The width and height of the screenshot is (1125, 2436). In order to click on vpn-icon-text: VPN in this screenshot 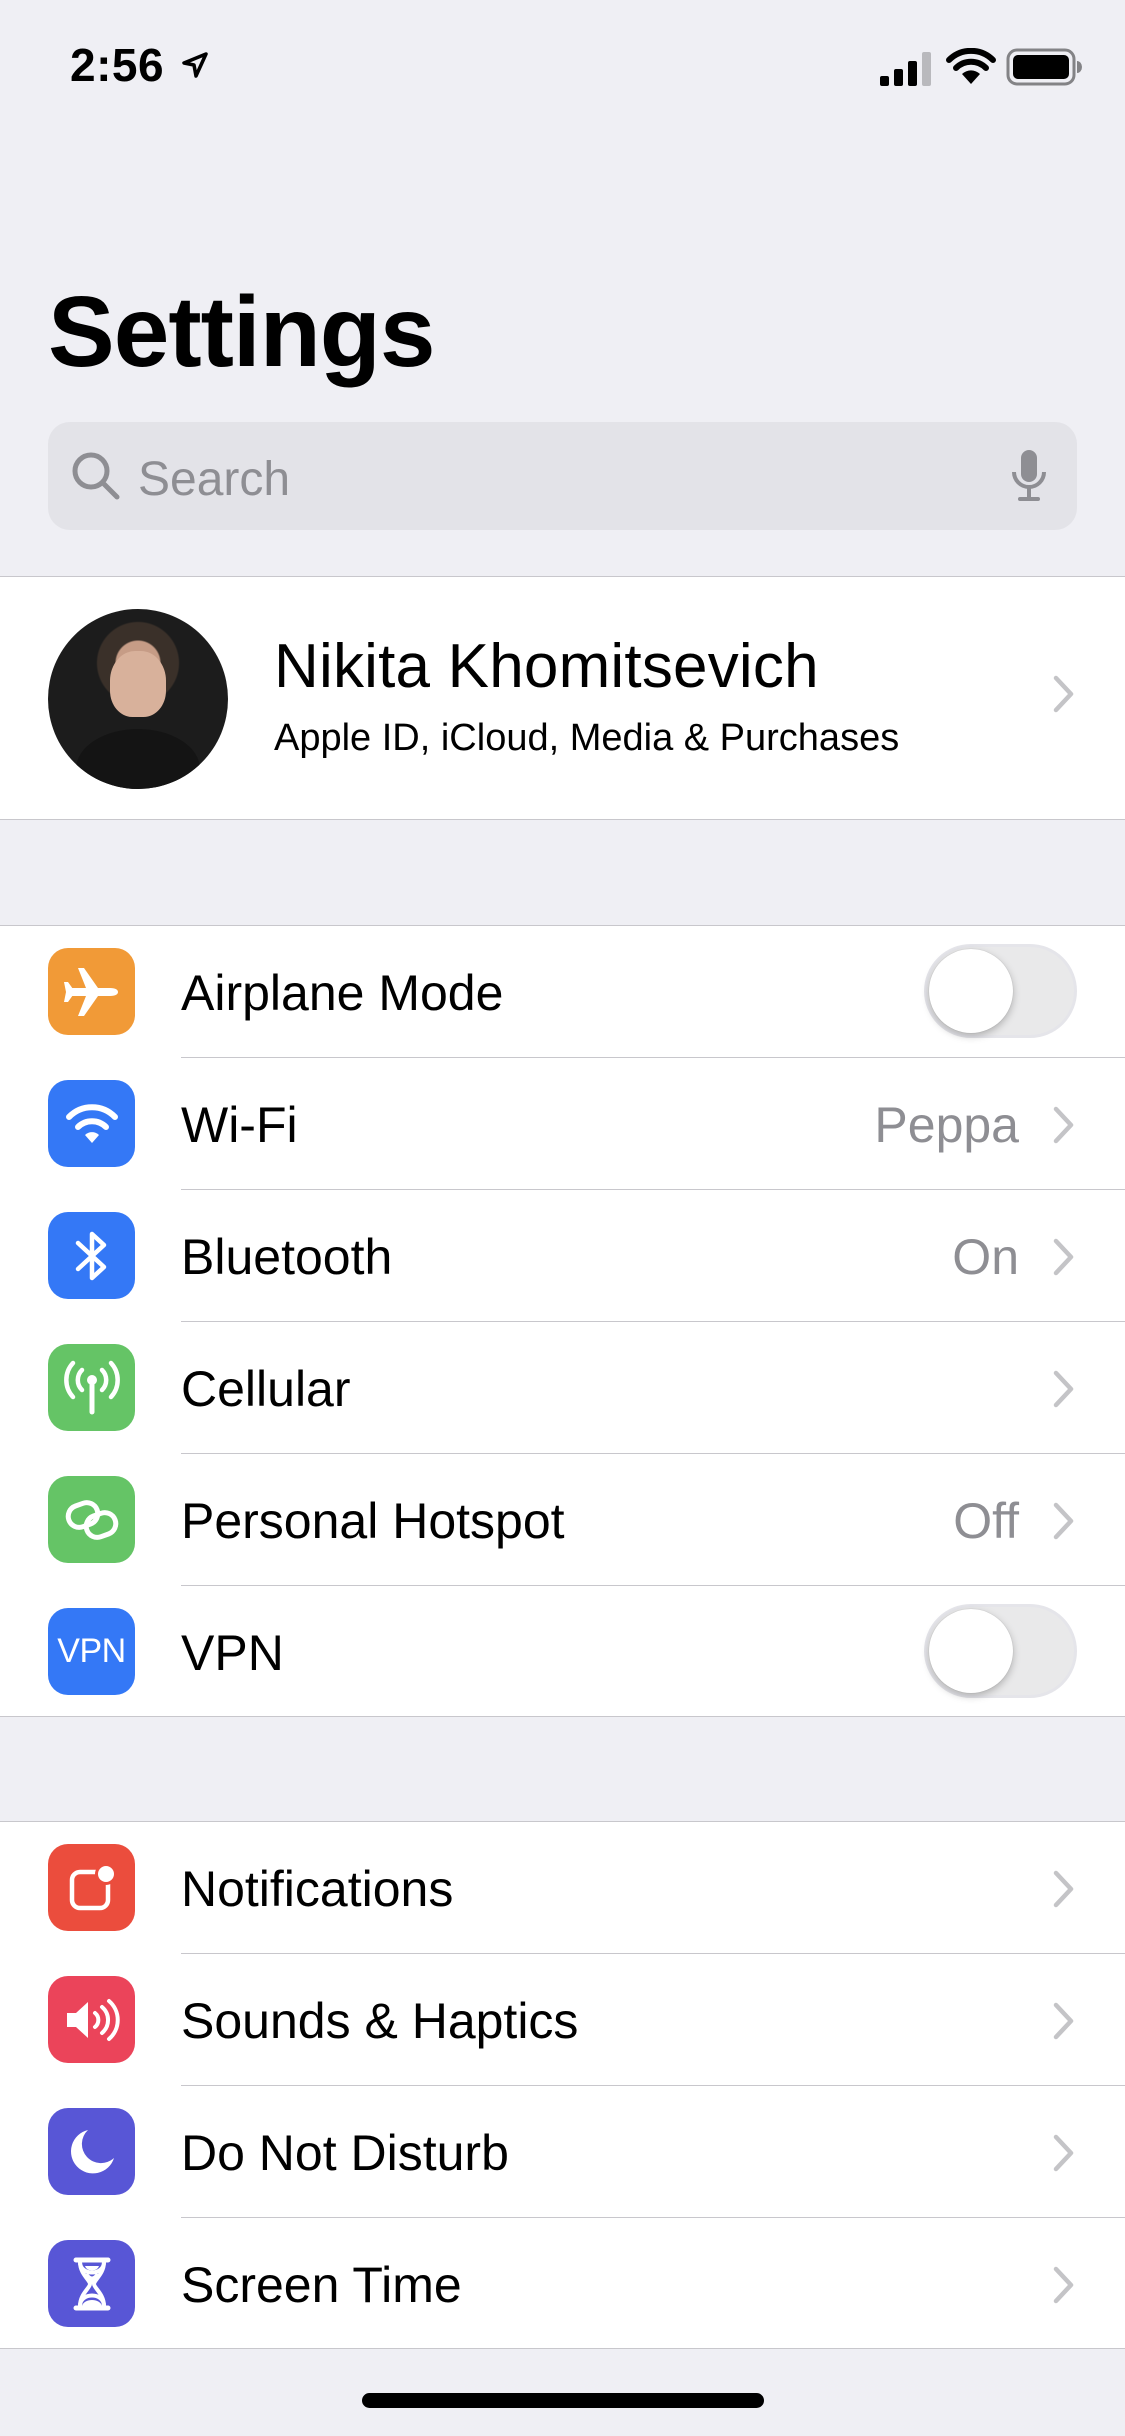, I will do `click(91, 1651)`.